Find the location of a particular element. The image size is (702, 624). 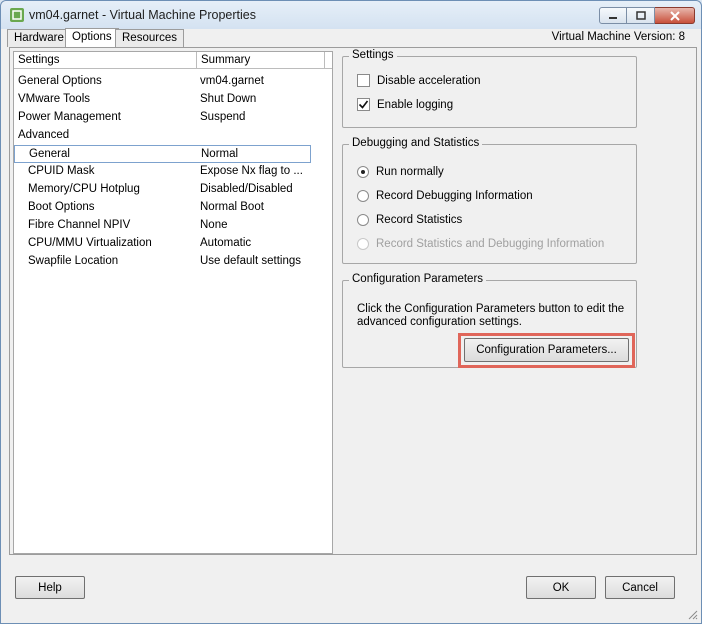

radio-selected-dot is located at coordinates (363, 172).